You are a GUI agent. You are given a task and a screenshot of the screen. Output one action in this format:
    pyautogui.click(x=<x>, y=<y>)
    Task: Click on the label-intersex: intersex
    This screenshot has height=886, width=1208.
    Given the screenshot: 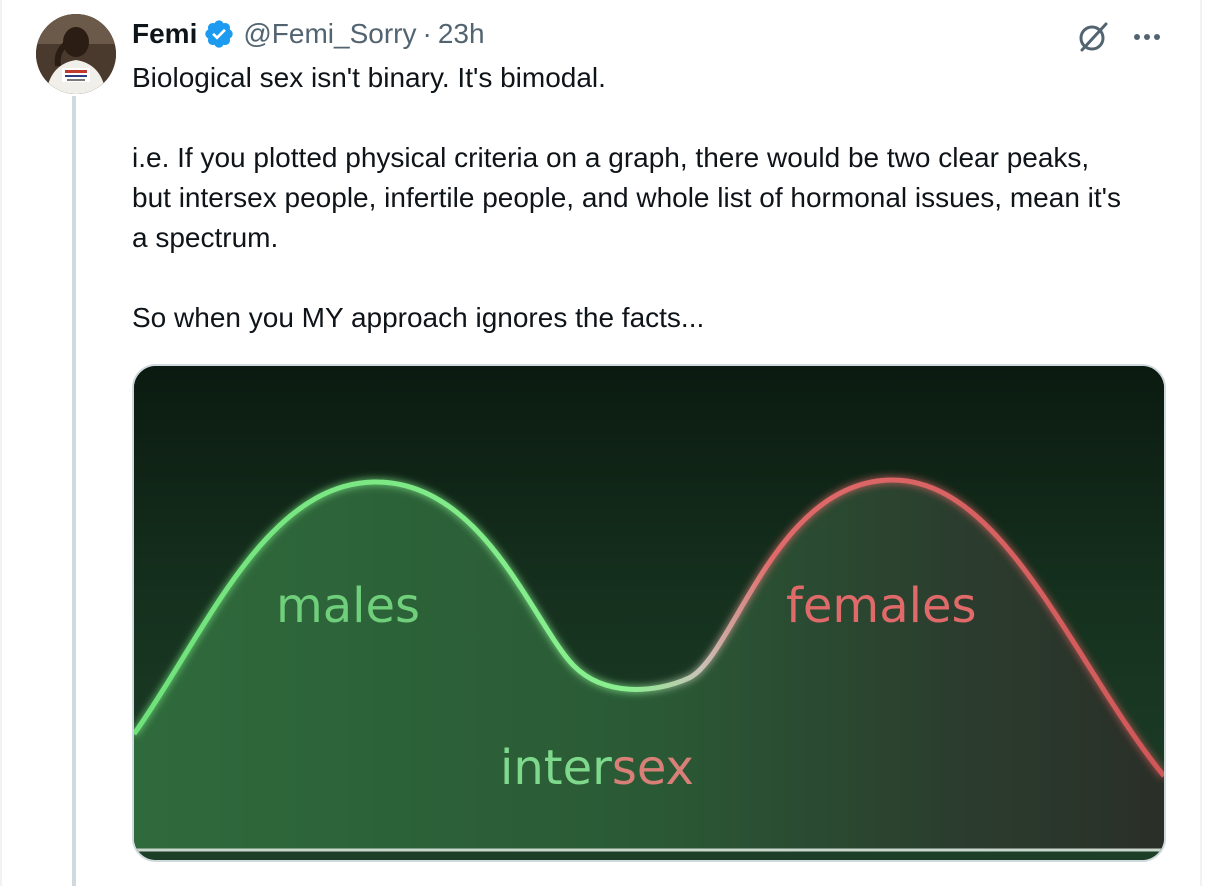 What is the action you would take?
    pyautogui.click(x=597, y=768)
    